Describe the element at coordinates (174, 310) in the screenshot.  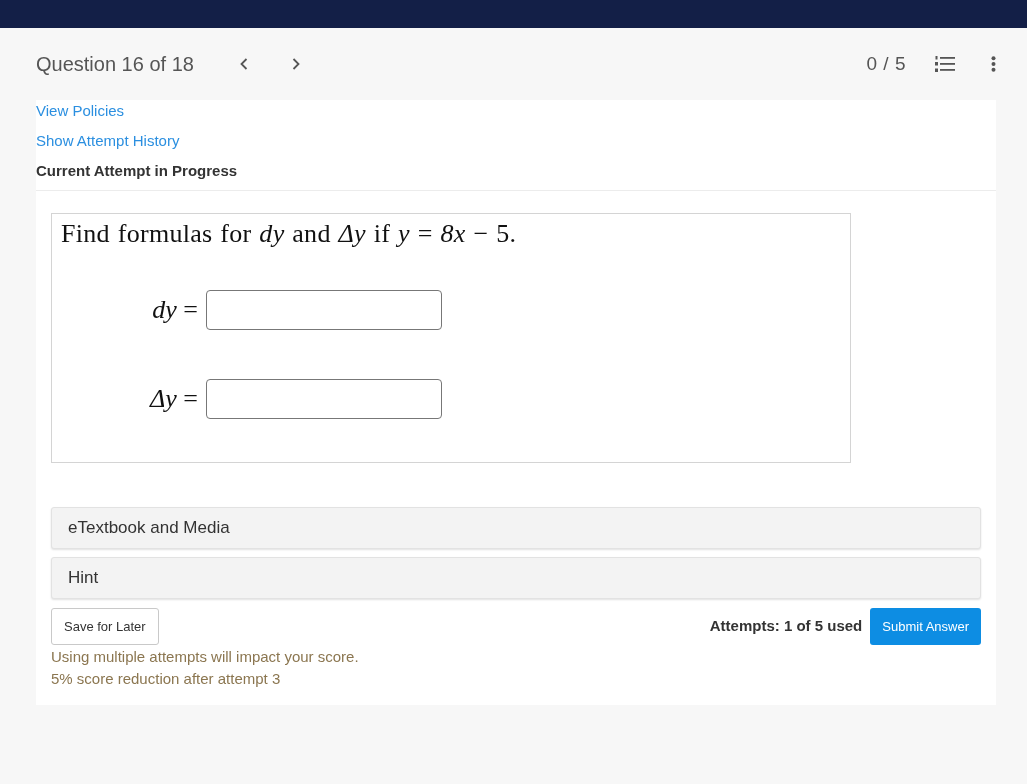
I see `math-label: dy =` at that location.